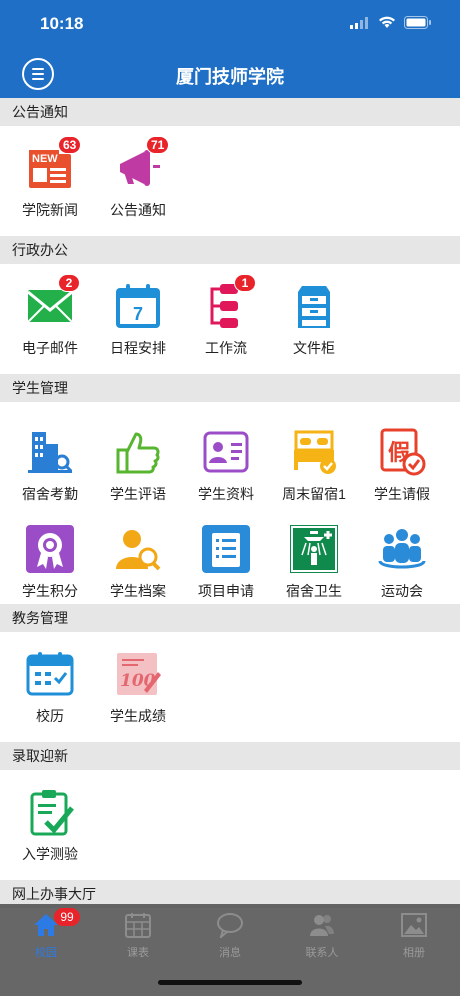 The image size is (460, 996). I want to click on section-header-office: 行政办公, so click(230, 250).